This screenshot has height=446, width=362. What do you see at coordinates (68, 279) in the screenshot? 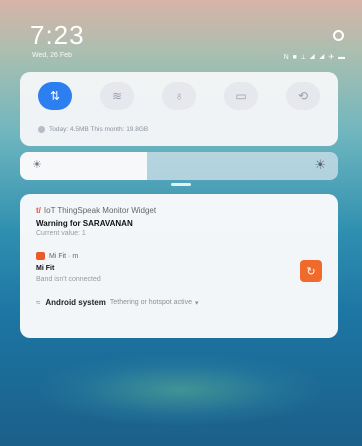
I see `mifit-notification-text: Band isn't connected` at bounding box center [68, 279].